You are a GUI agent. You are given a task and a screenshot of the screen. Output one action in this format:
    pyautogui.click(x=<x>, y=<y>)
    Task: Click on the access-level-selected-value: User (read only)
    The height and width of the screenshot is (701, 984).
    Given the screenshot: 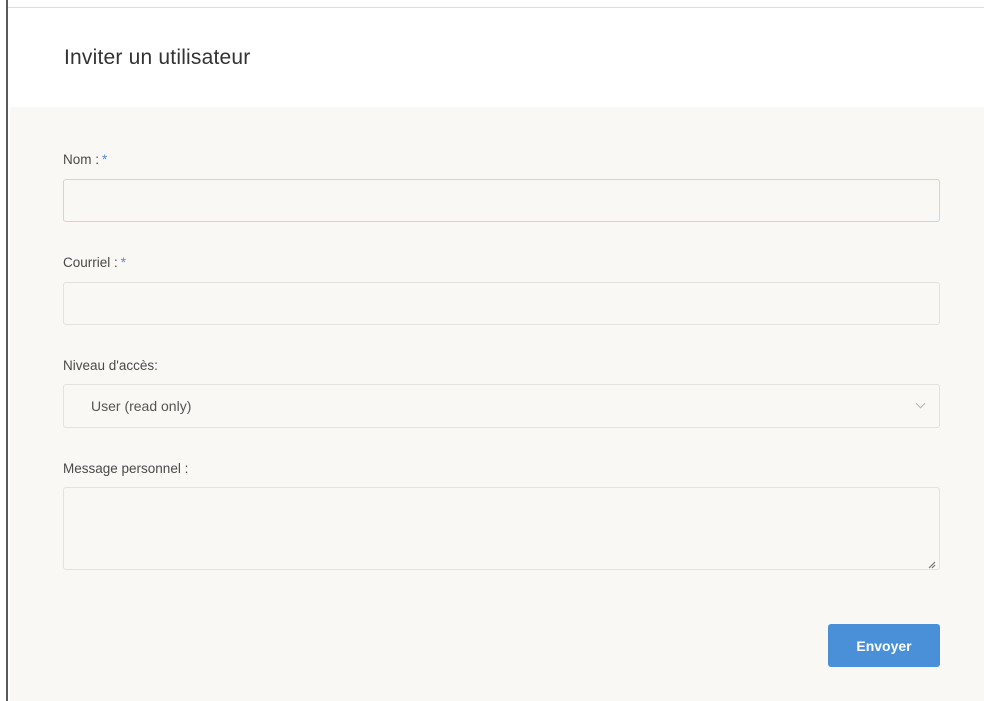 What is the action you would take?
    pyautogui.click(x=141, y=406)
    